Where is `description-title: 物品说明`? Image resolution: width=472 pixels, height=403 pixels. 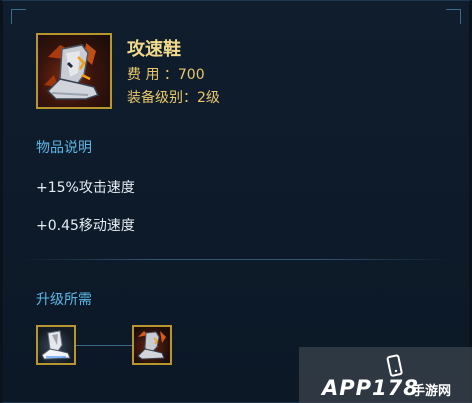
description-title: 物品说明 is located at coordinates (64, 148).